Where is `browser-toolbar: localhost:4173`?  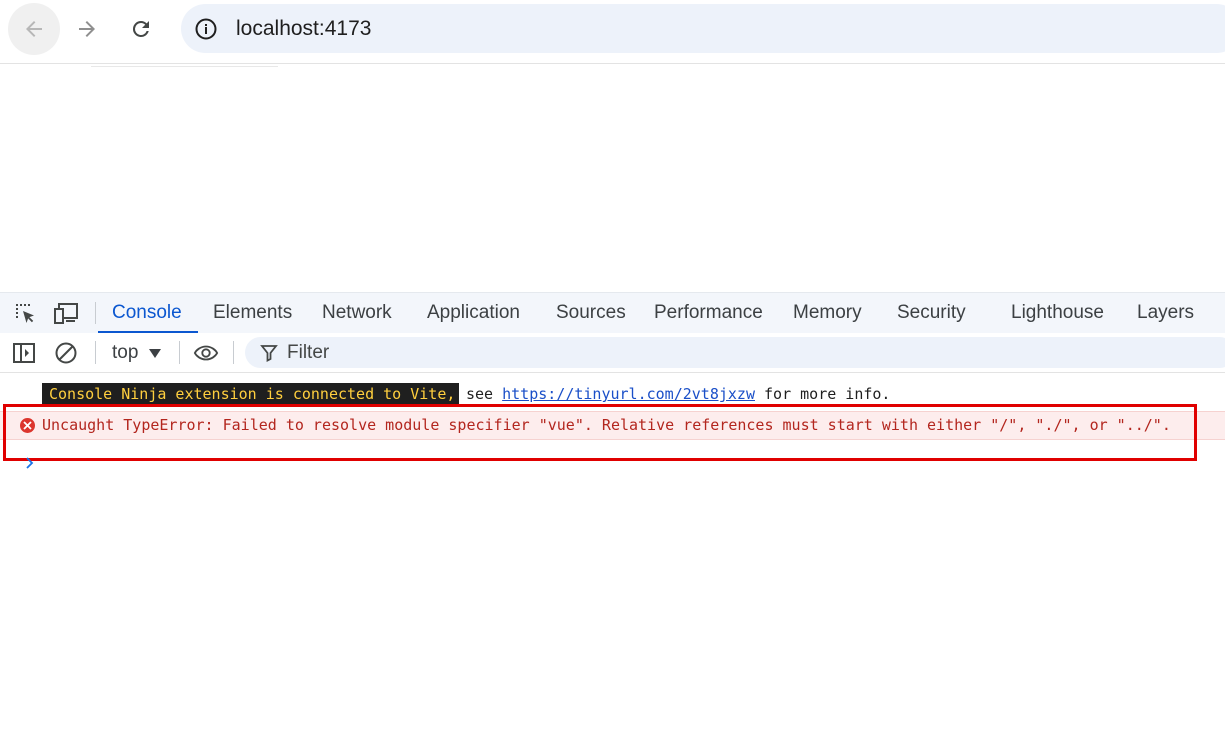
browser-toolbar: localhost:4173 is located at coordinates (612, 32).